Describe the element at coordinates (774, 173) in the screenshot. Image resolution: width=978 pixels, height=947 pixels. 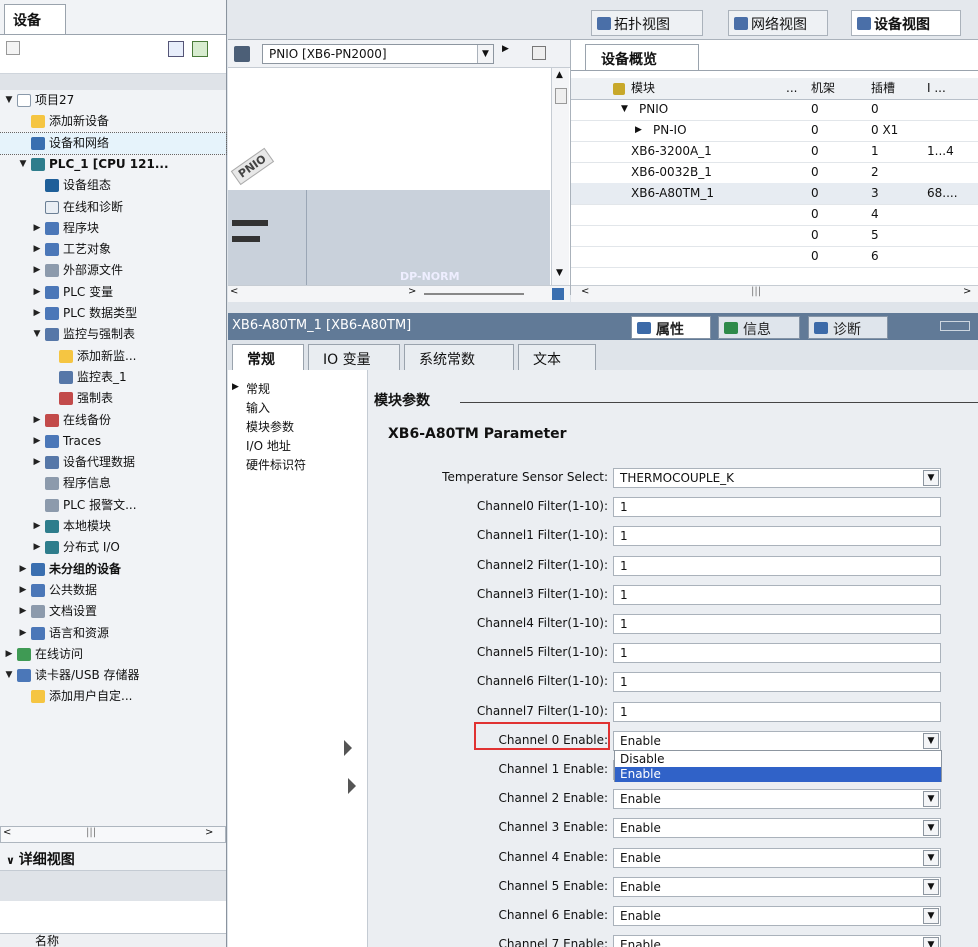
I see `table-row: XB6-0032B_1 0 2` at that location.